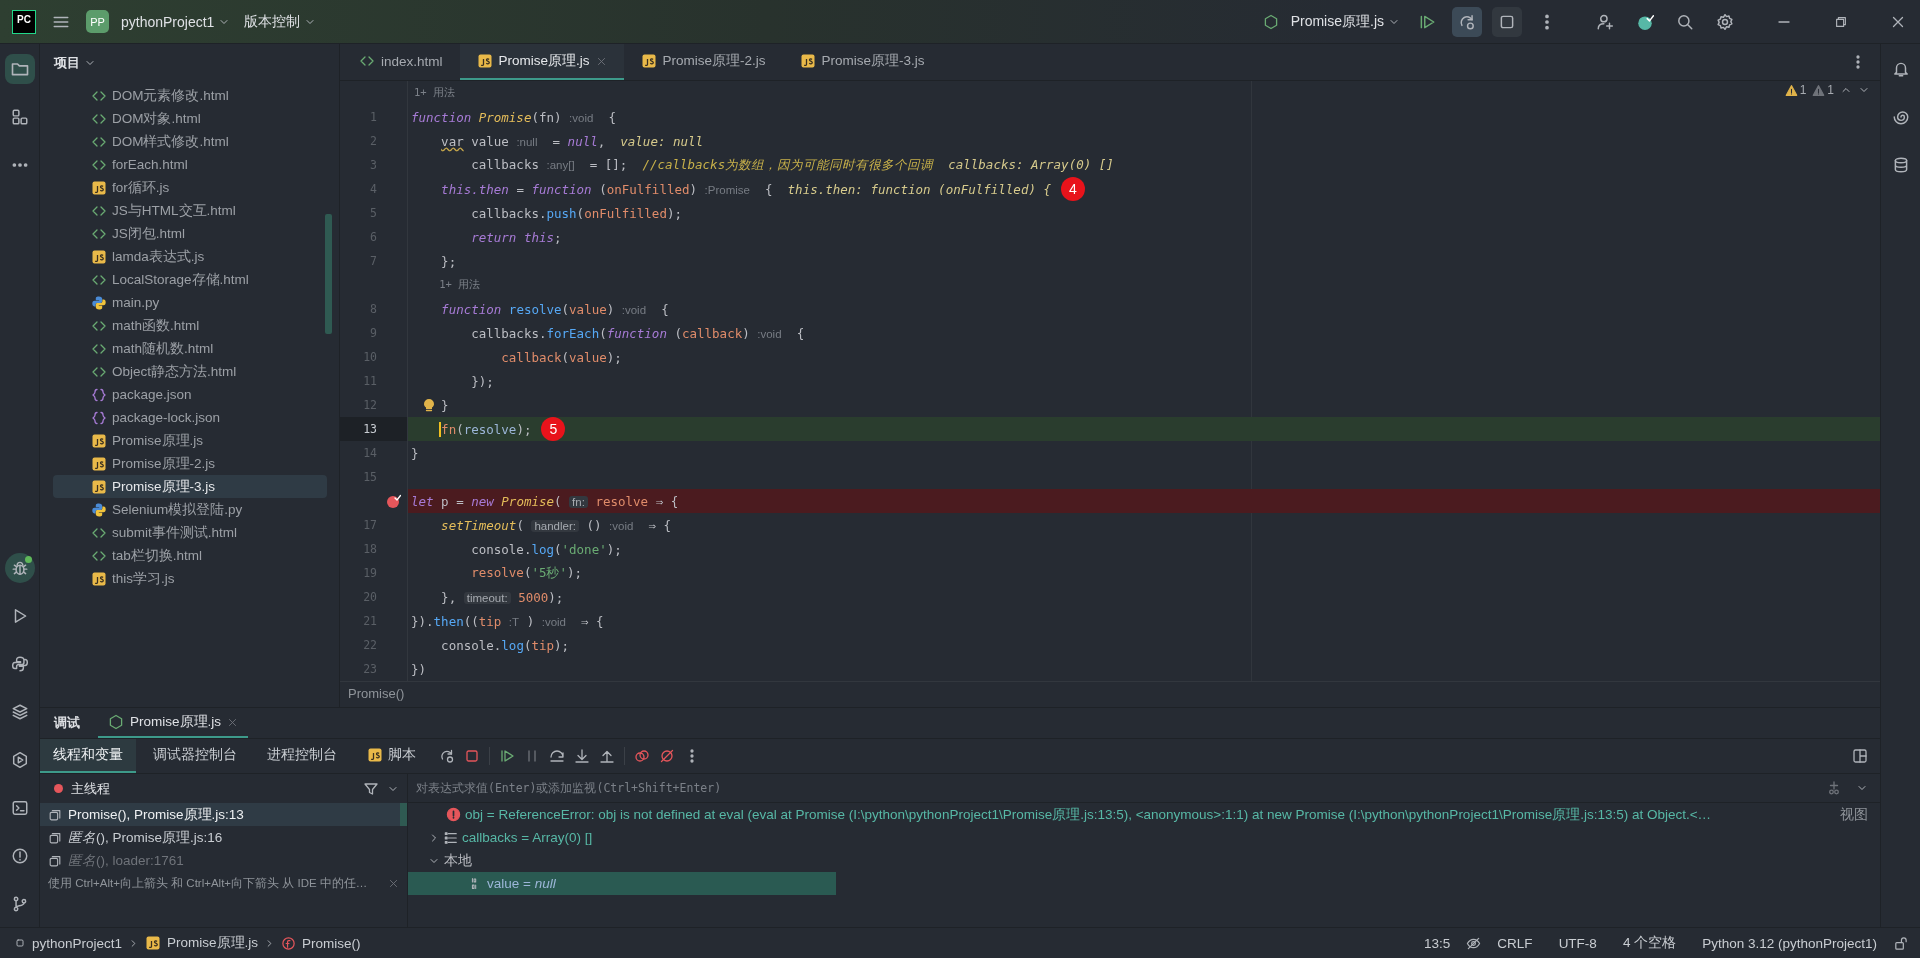 The width and height of the screenshot is (1920, 958). Describe the element at coordinates (190, 233) in the screenshot. I see `file-tree-item: JS闭包.html` at that location.